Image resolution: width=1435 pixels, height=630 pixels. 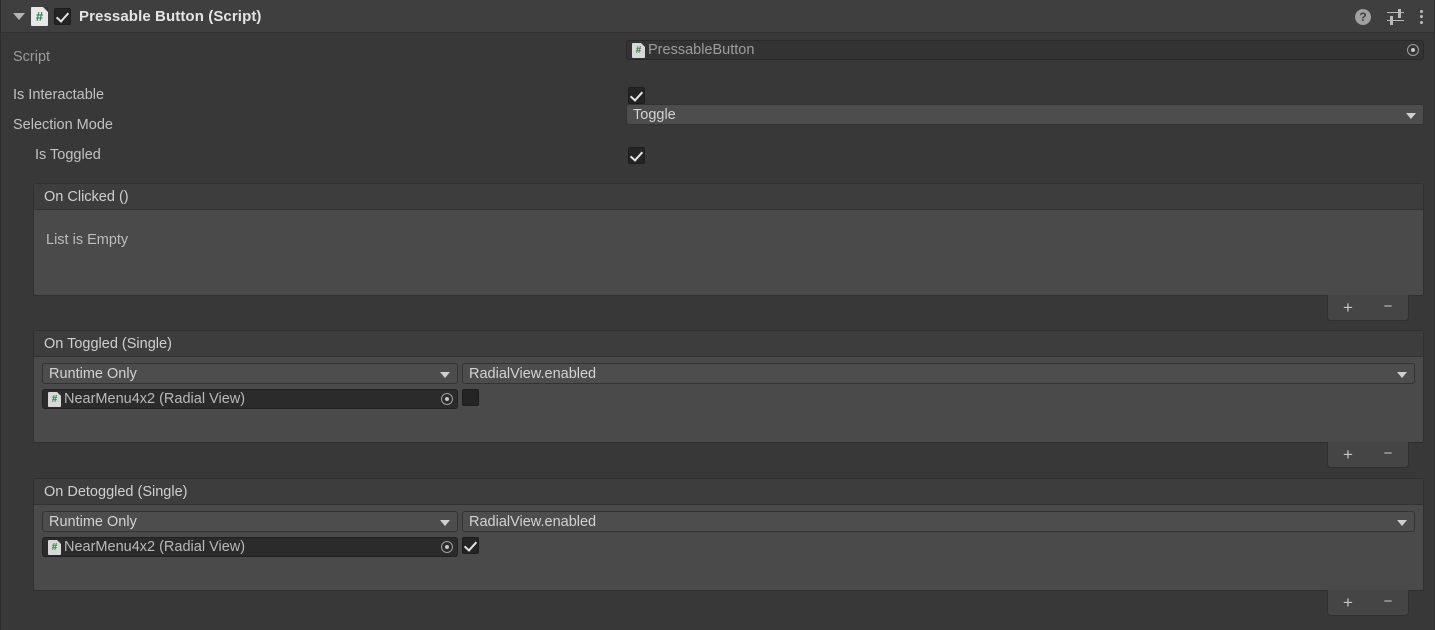 I want to click on event-body: List is Empty, so click(x=728, y=252).